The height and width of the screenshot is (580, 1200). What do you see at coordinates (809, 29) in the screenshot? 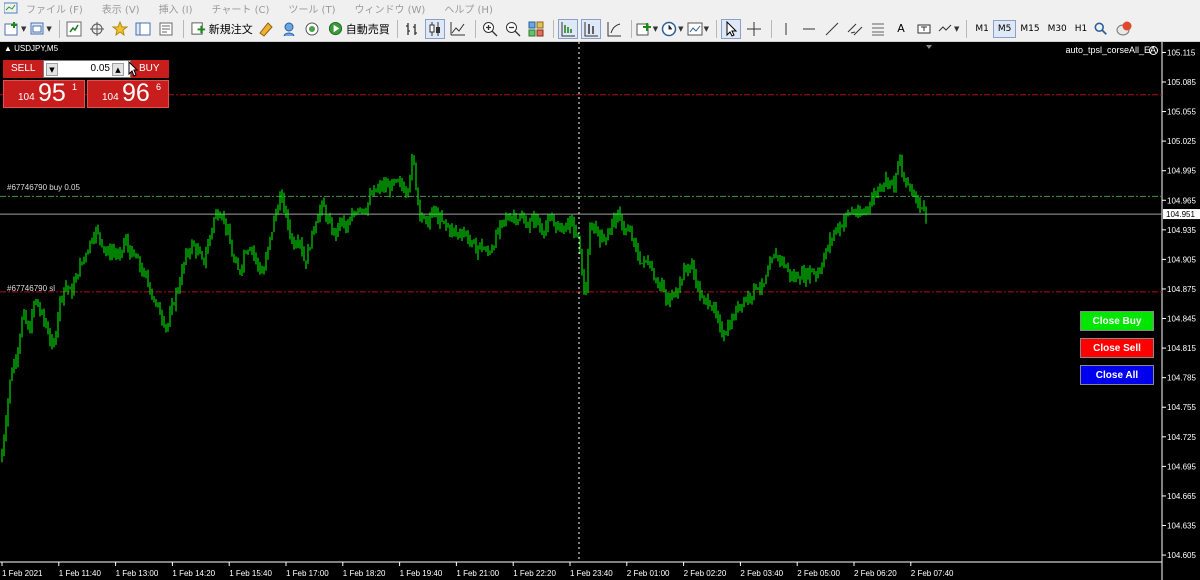
I see `horizontal-line-button` at bounding box center [809, 29].